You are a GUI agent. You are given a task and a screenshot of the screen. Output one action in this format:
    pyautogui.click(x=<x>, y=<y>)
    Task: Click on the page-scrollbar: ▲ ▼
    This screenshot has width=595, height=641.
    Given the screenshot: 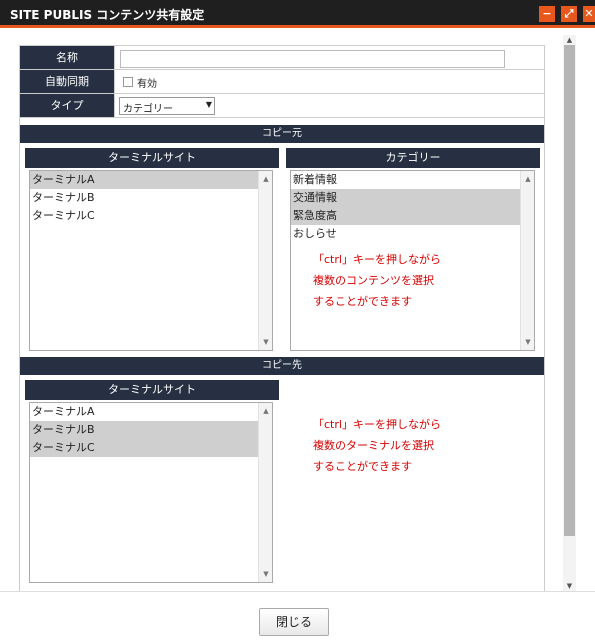 What is the action you would take?
    pyautogui.click(x=569, y=313)
    